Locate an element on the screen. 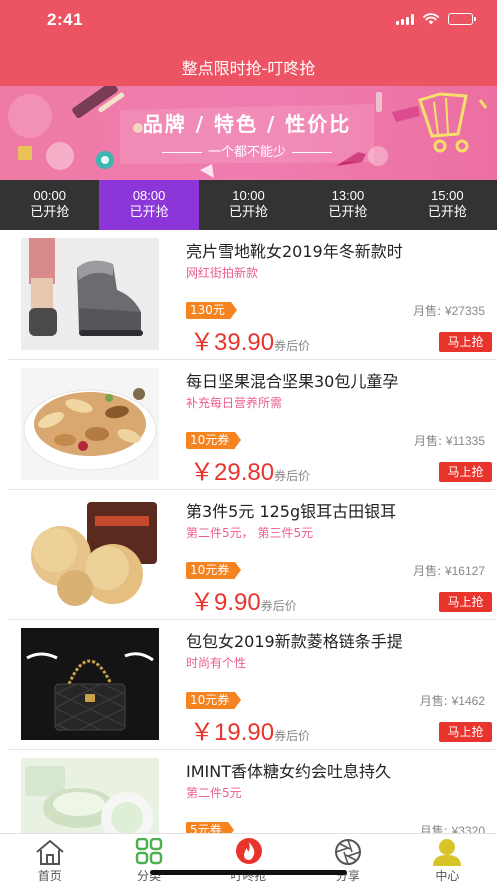 This screenshot has width=497, height=883. product-subtitle: 补充每日营养所需 is located at coordinates (234, 403).